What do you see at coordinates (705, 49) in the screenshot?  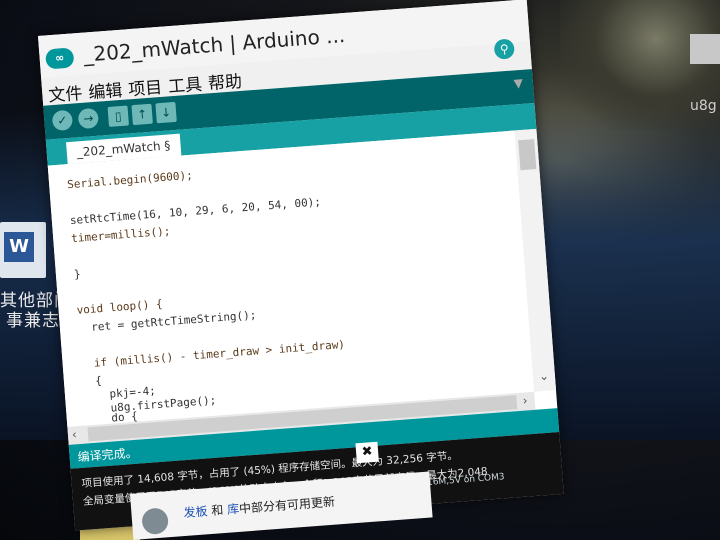 I see `desktop-app-icon` at bounding box center [705, 49].